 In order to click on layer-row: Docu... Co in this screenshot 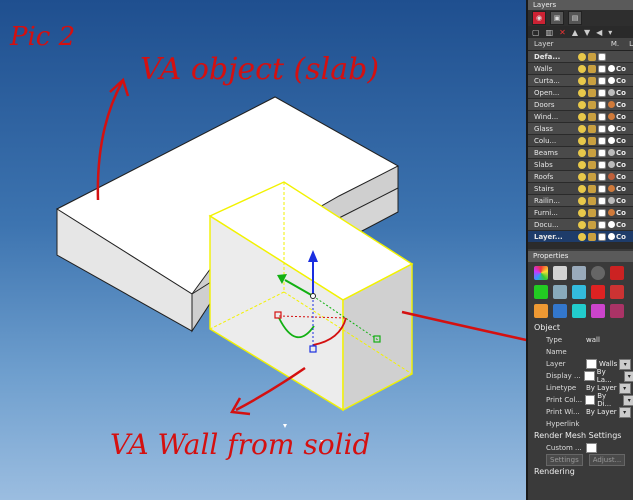, I will do `click(580, 225)`.